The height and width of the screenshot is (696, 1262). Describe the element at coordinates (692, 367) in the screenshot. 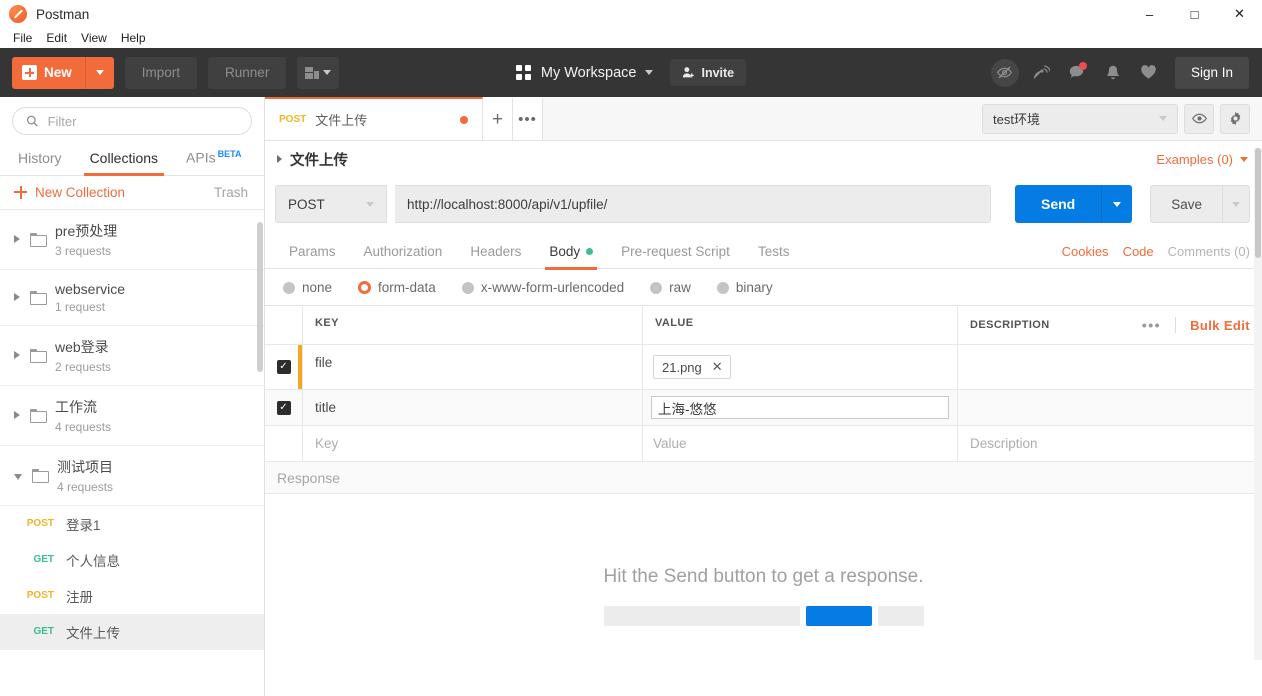

I see `file-chip: 21.png ✕` at that location.